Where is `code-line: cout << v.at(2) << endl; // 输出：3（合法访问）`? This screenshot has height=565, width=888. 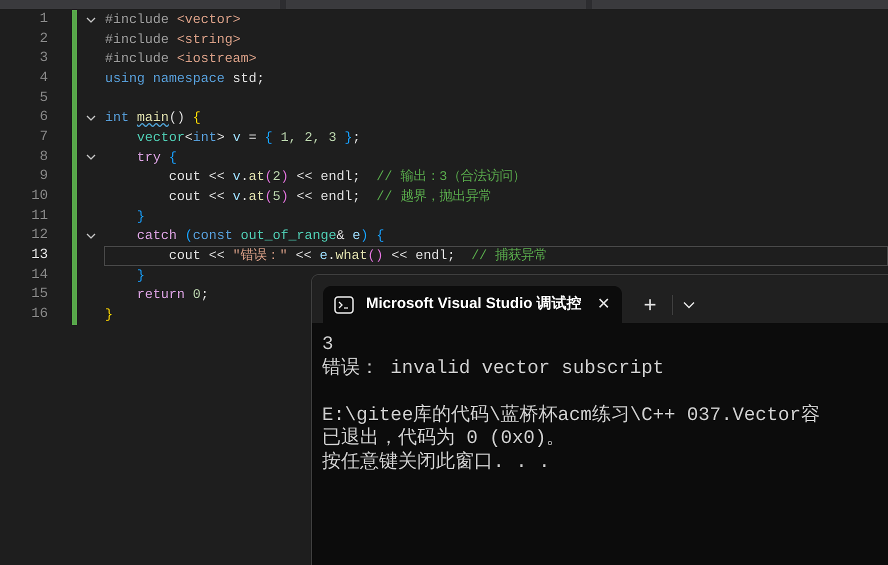
code-line: cout << v.at(2) << endl; // 输出：3（合法访问） is located at coordinates (347, 177).